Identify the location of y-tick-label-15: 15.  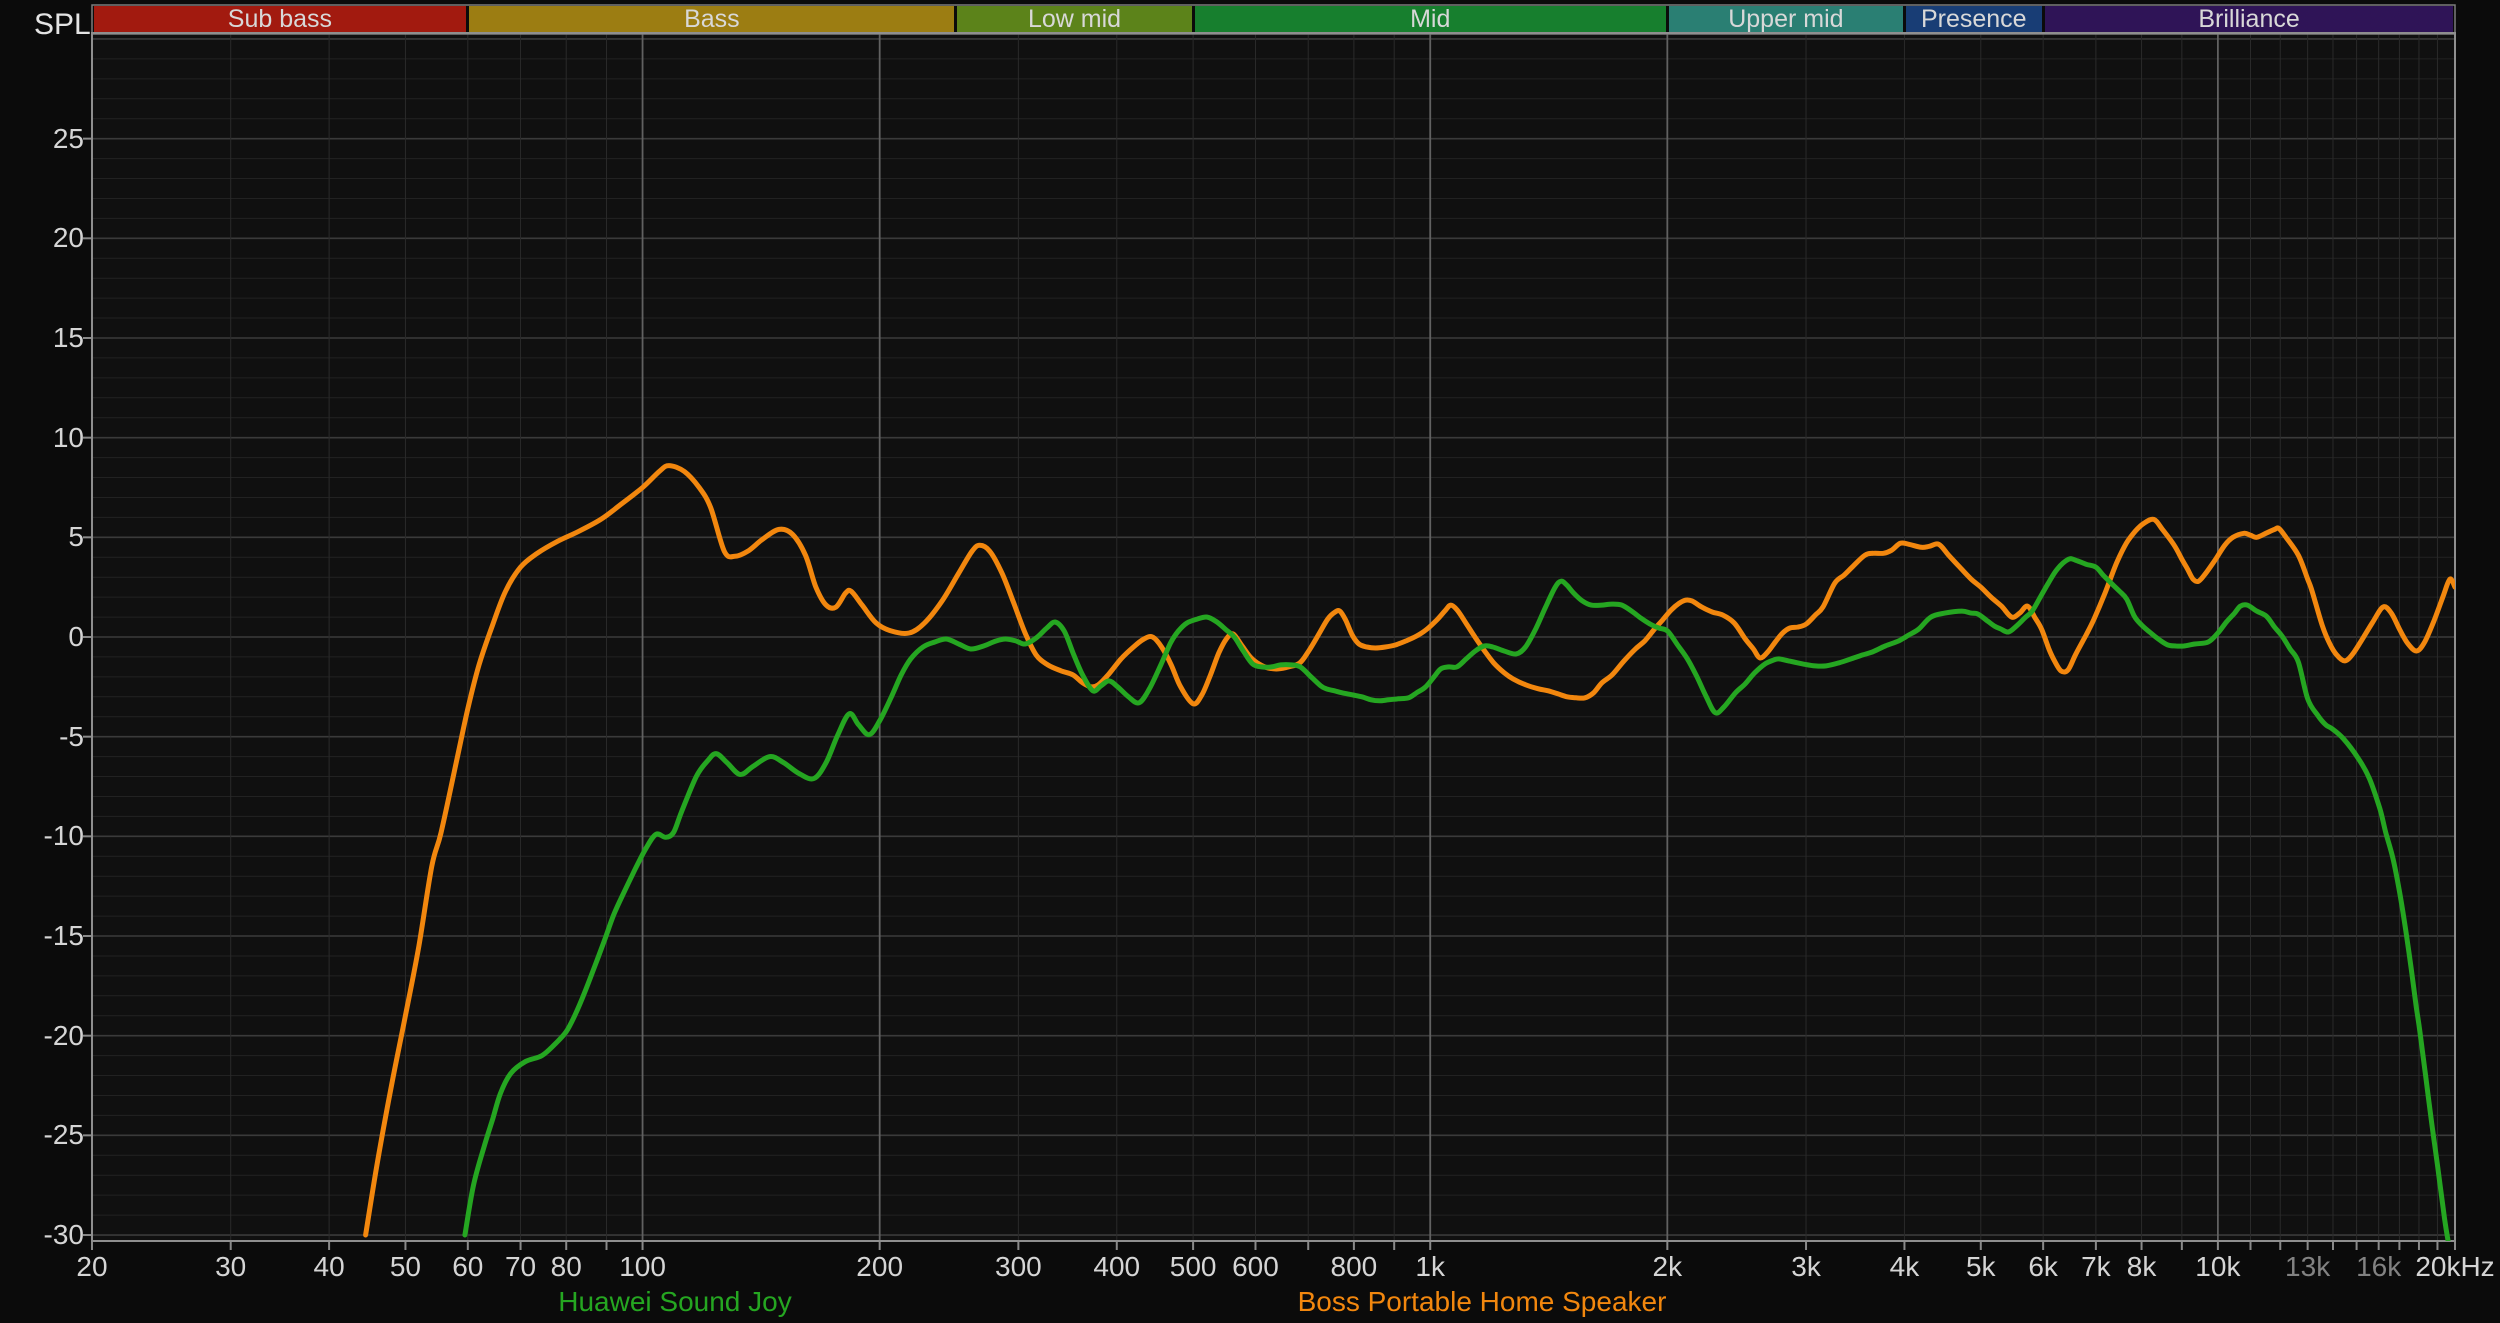
(68, 337).